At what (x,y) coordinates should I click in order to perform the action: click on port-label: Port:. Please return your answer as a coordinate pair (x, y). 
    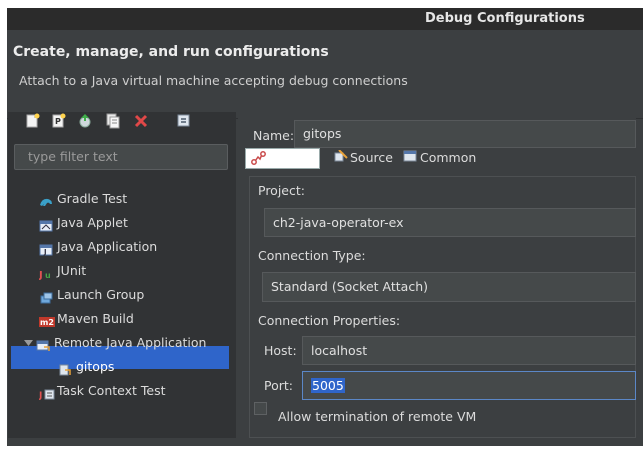
    Looking at the image, I should click on (278, 385).